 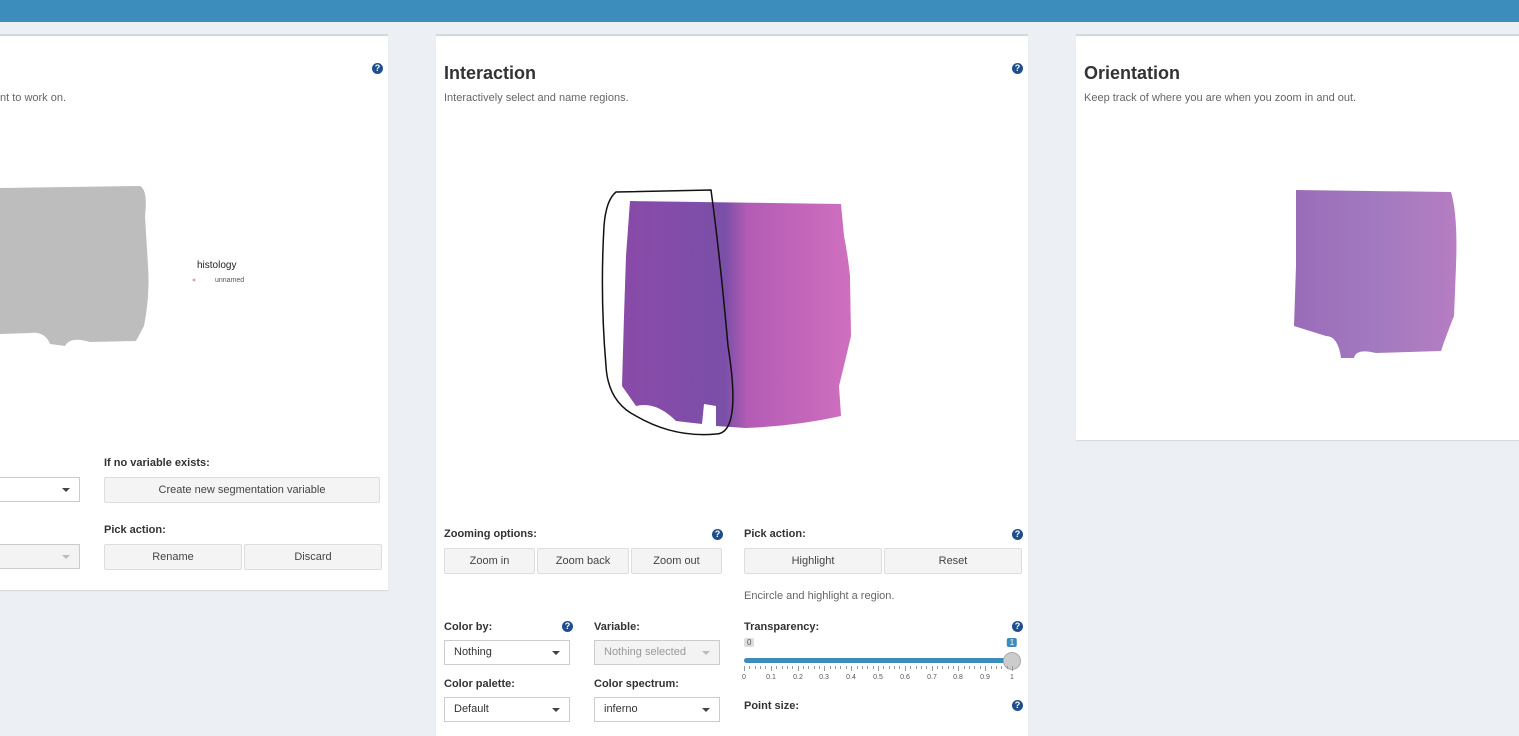 What do you see at coordinates (749, 642) in the screenshot?
I see `slider-min-label: 0` at bounding box center [749, 642].